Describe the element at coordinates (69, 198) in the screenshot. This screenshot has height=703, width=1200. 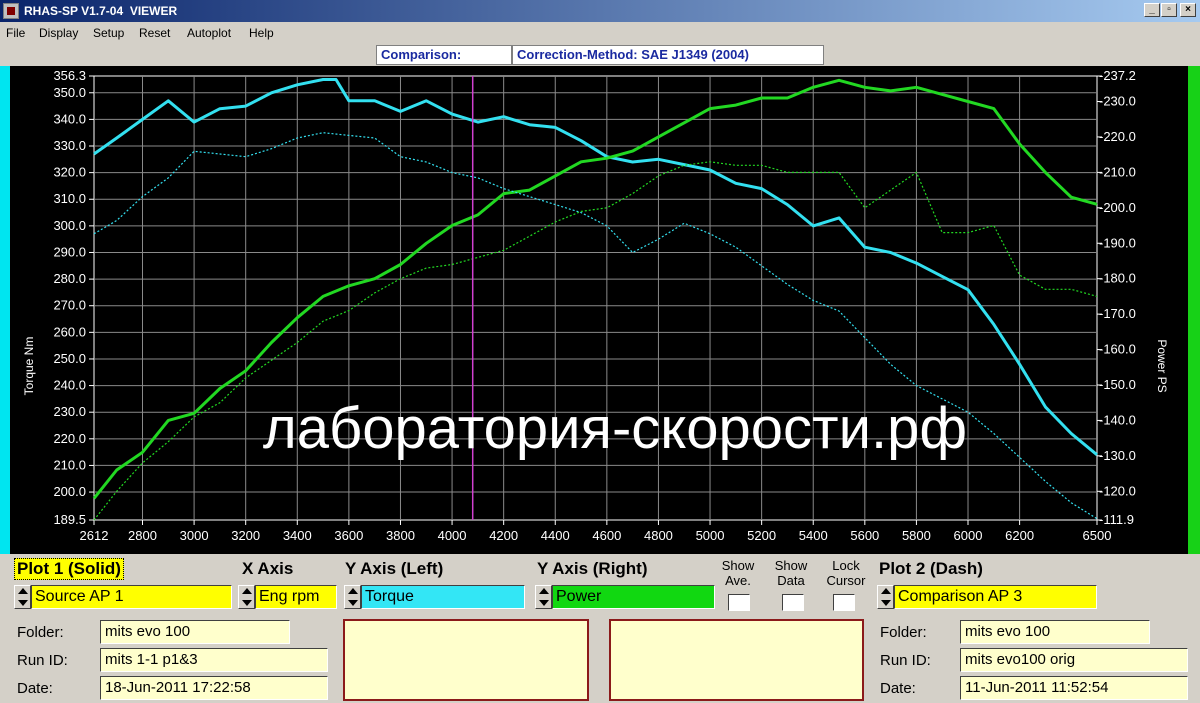
I see `y-left-tick-label: 310.0` at that location.